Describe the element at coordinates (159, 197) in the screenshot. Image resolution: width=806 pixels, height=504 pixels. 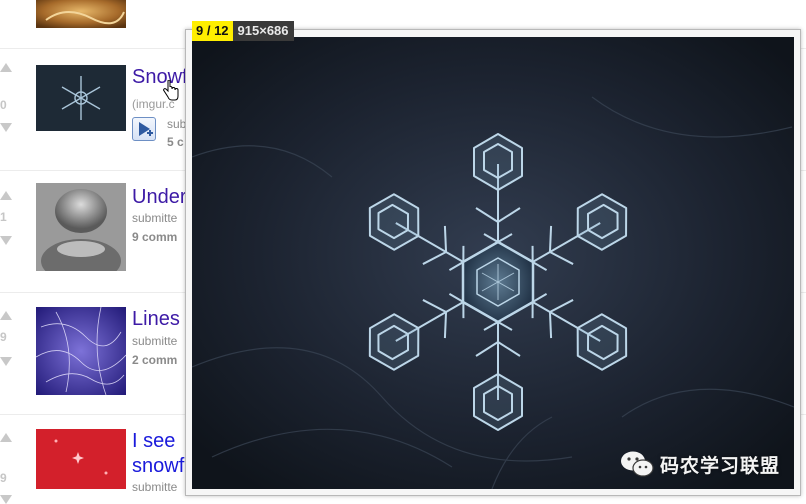
I see `post-title: Under` at that location.